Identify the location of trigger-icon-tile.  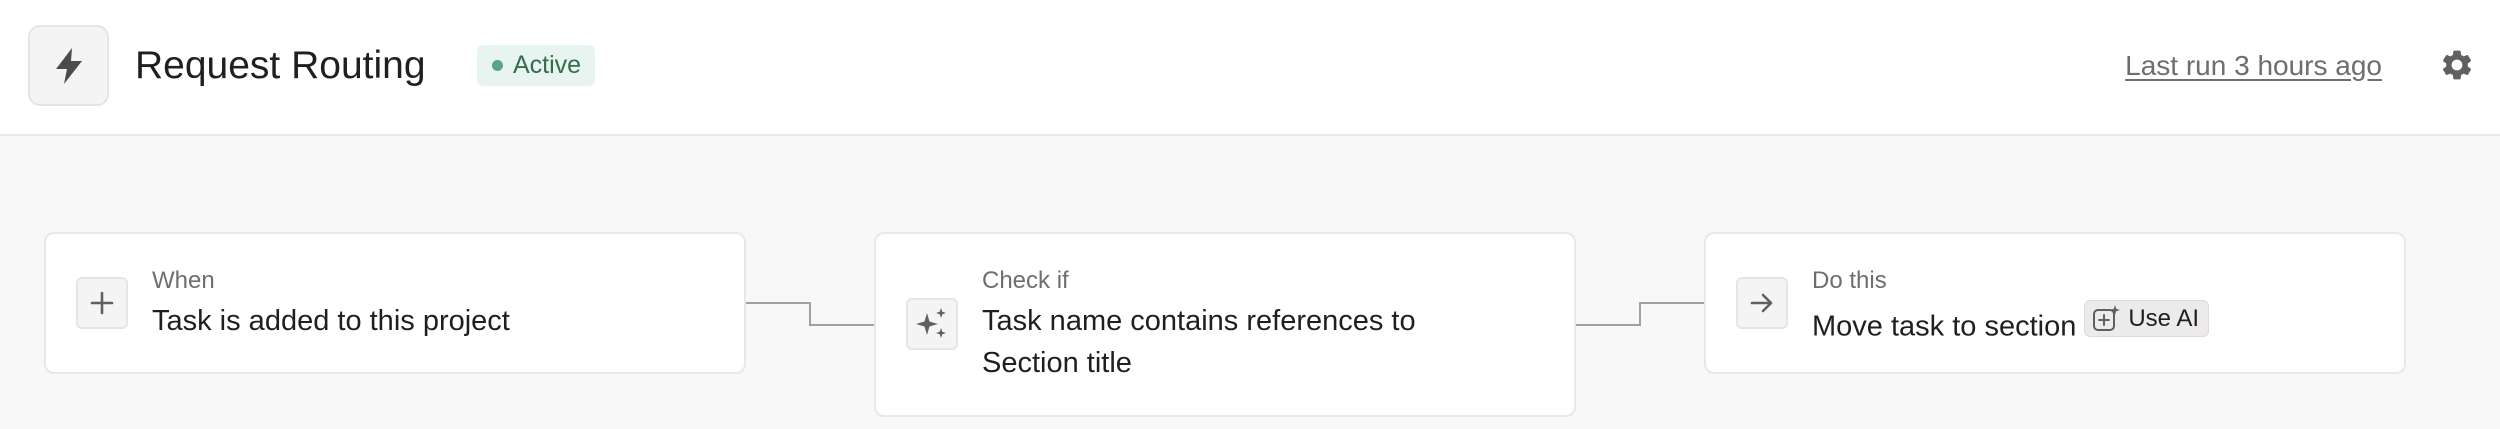
(102, 303).